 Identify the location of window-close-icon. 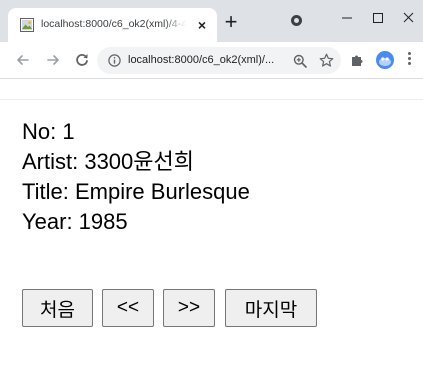
(408, 18).